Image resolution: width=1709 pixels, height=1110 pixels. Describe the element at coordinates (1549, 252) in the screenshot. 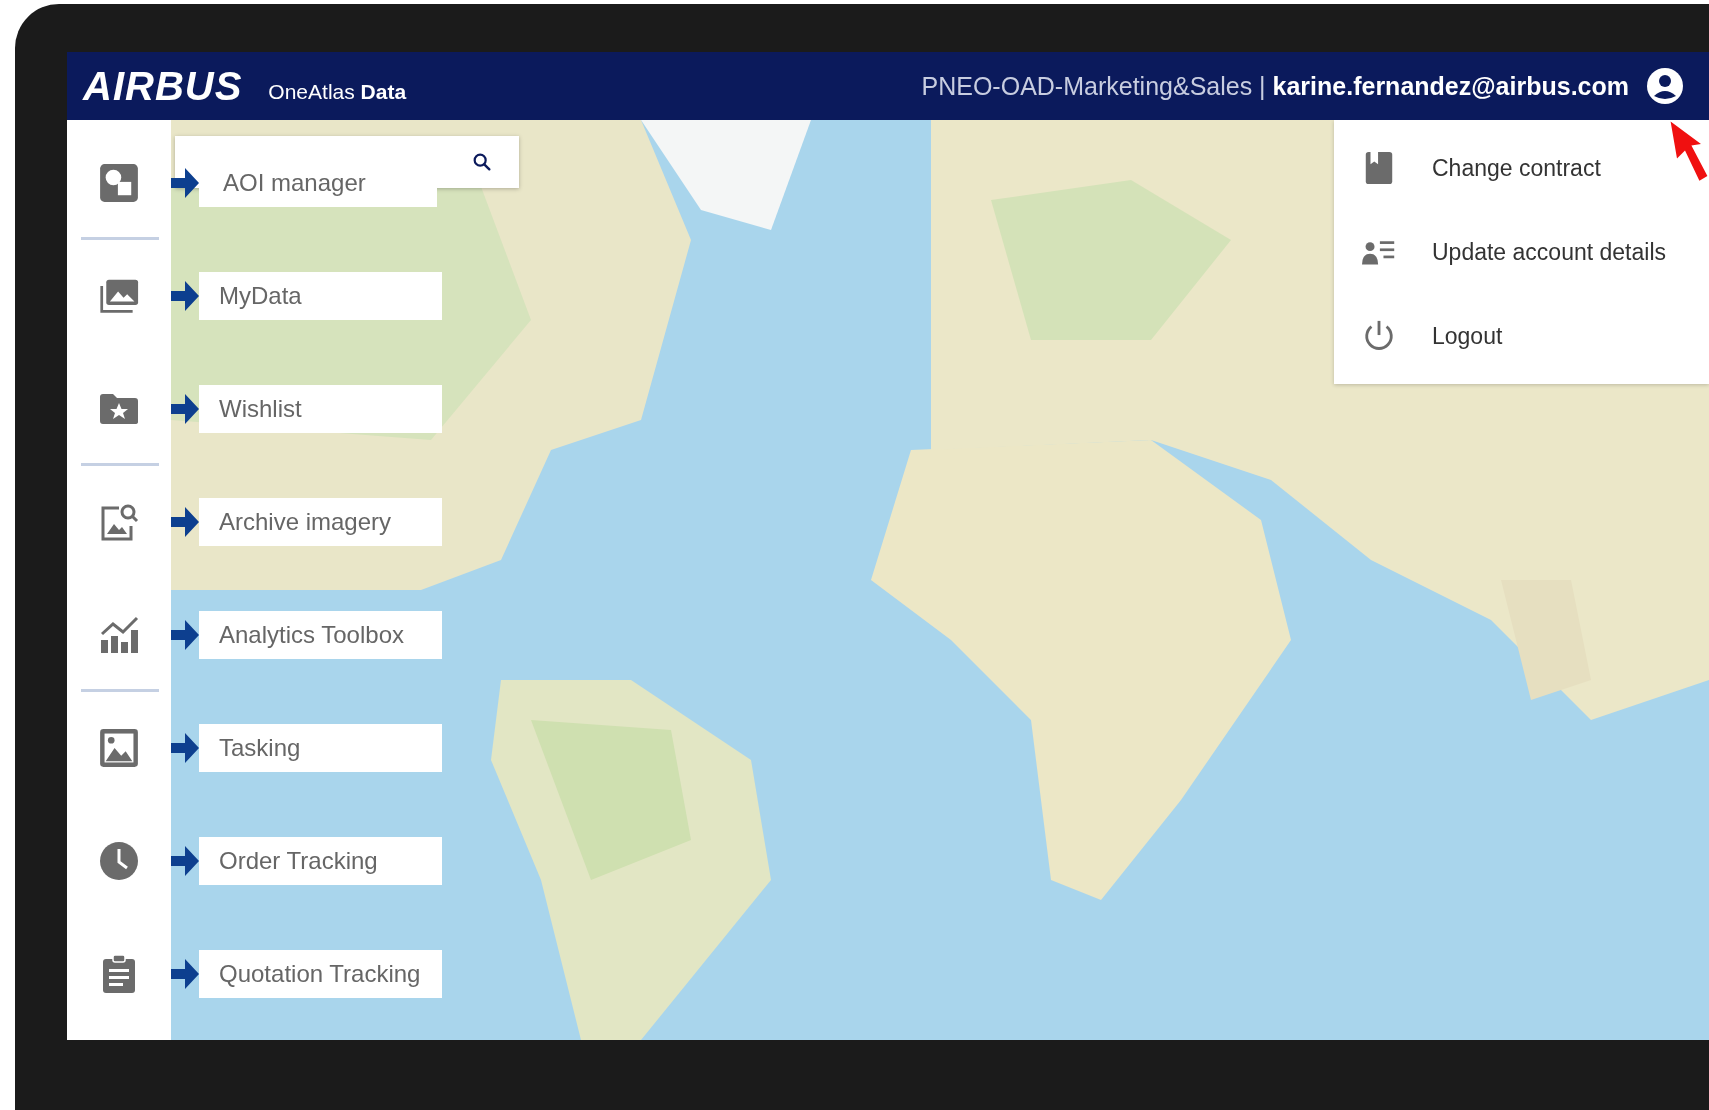

I see `menu-item: Update account details` at that location.